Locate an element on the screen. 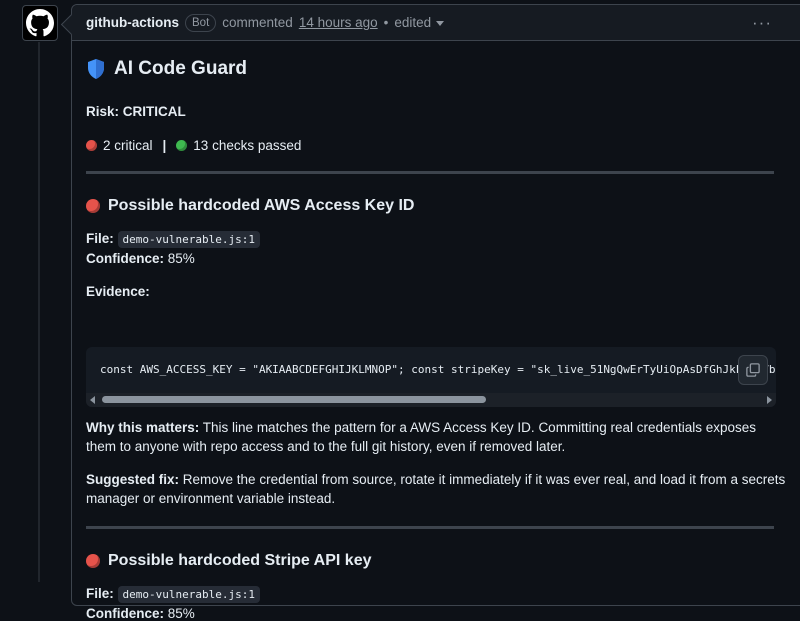  finding-title-text: Possible hardcoded AWS Access Key ID is located at coordinates (261, 205).